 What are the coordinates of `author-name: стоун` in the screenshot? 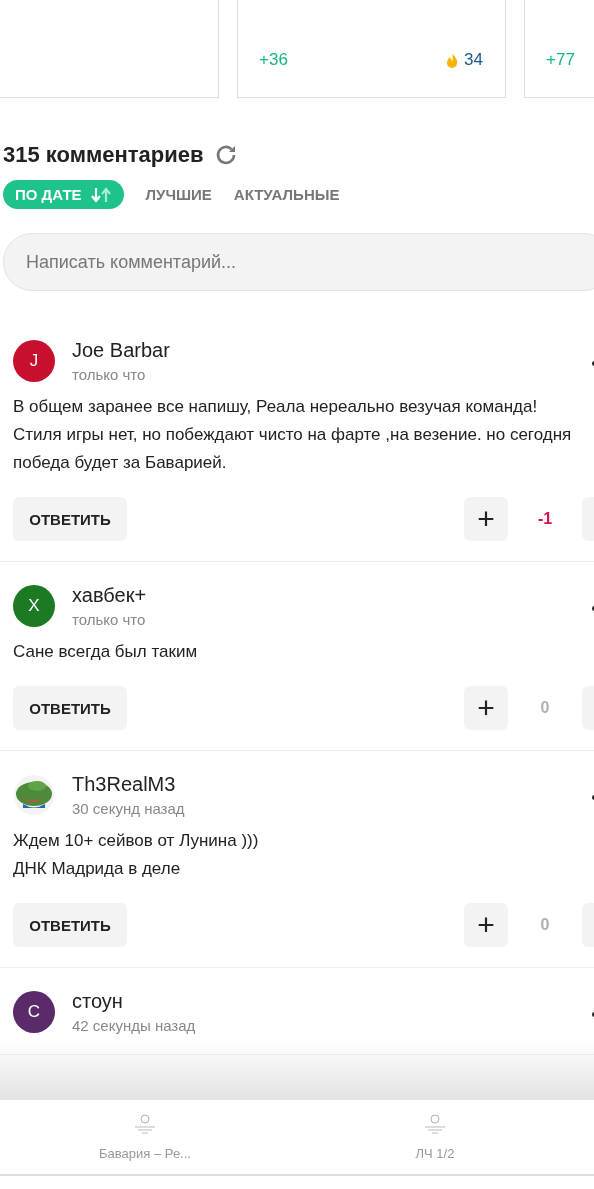 It's located at (134, 1001).